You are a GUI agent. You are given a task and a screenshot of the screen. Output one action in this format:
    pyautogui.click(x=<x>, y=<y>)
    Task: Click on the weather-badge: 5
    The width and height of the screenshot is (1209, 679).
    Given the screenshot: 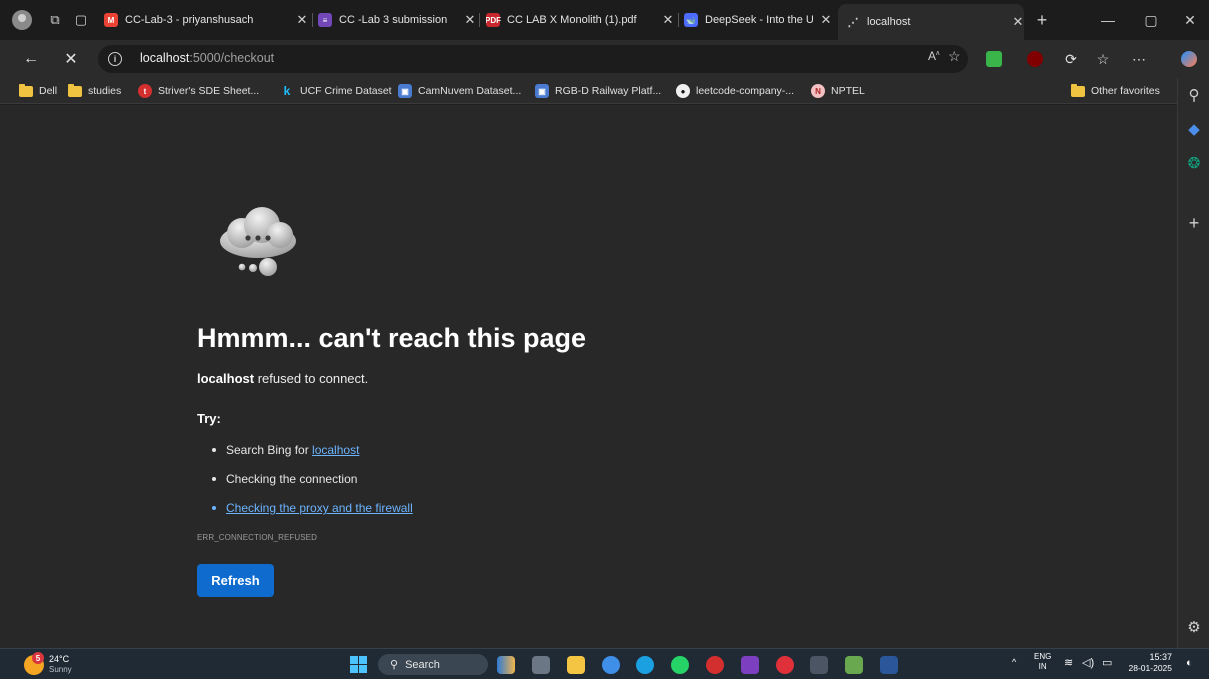 What is the action you would take?
    pyautogui.click(x=38, y=658)
    